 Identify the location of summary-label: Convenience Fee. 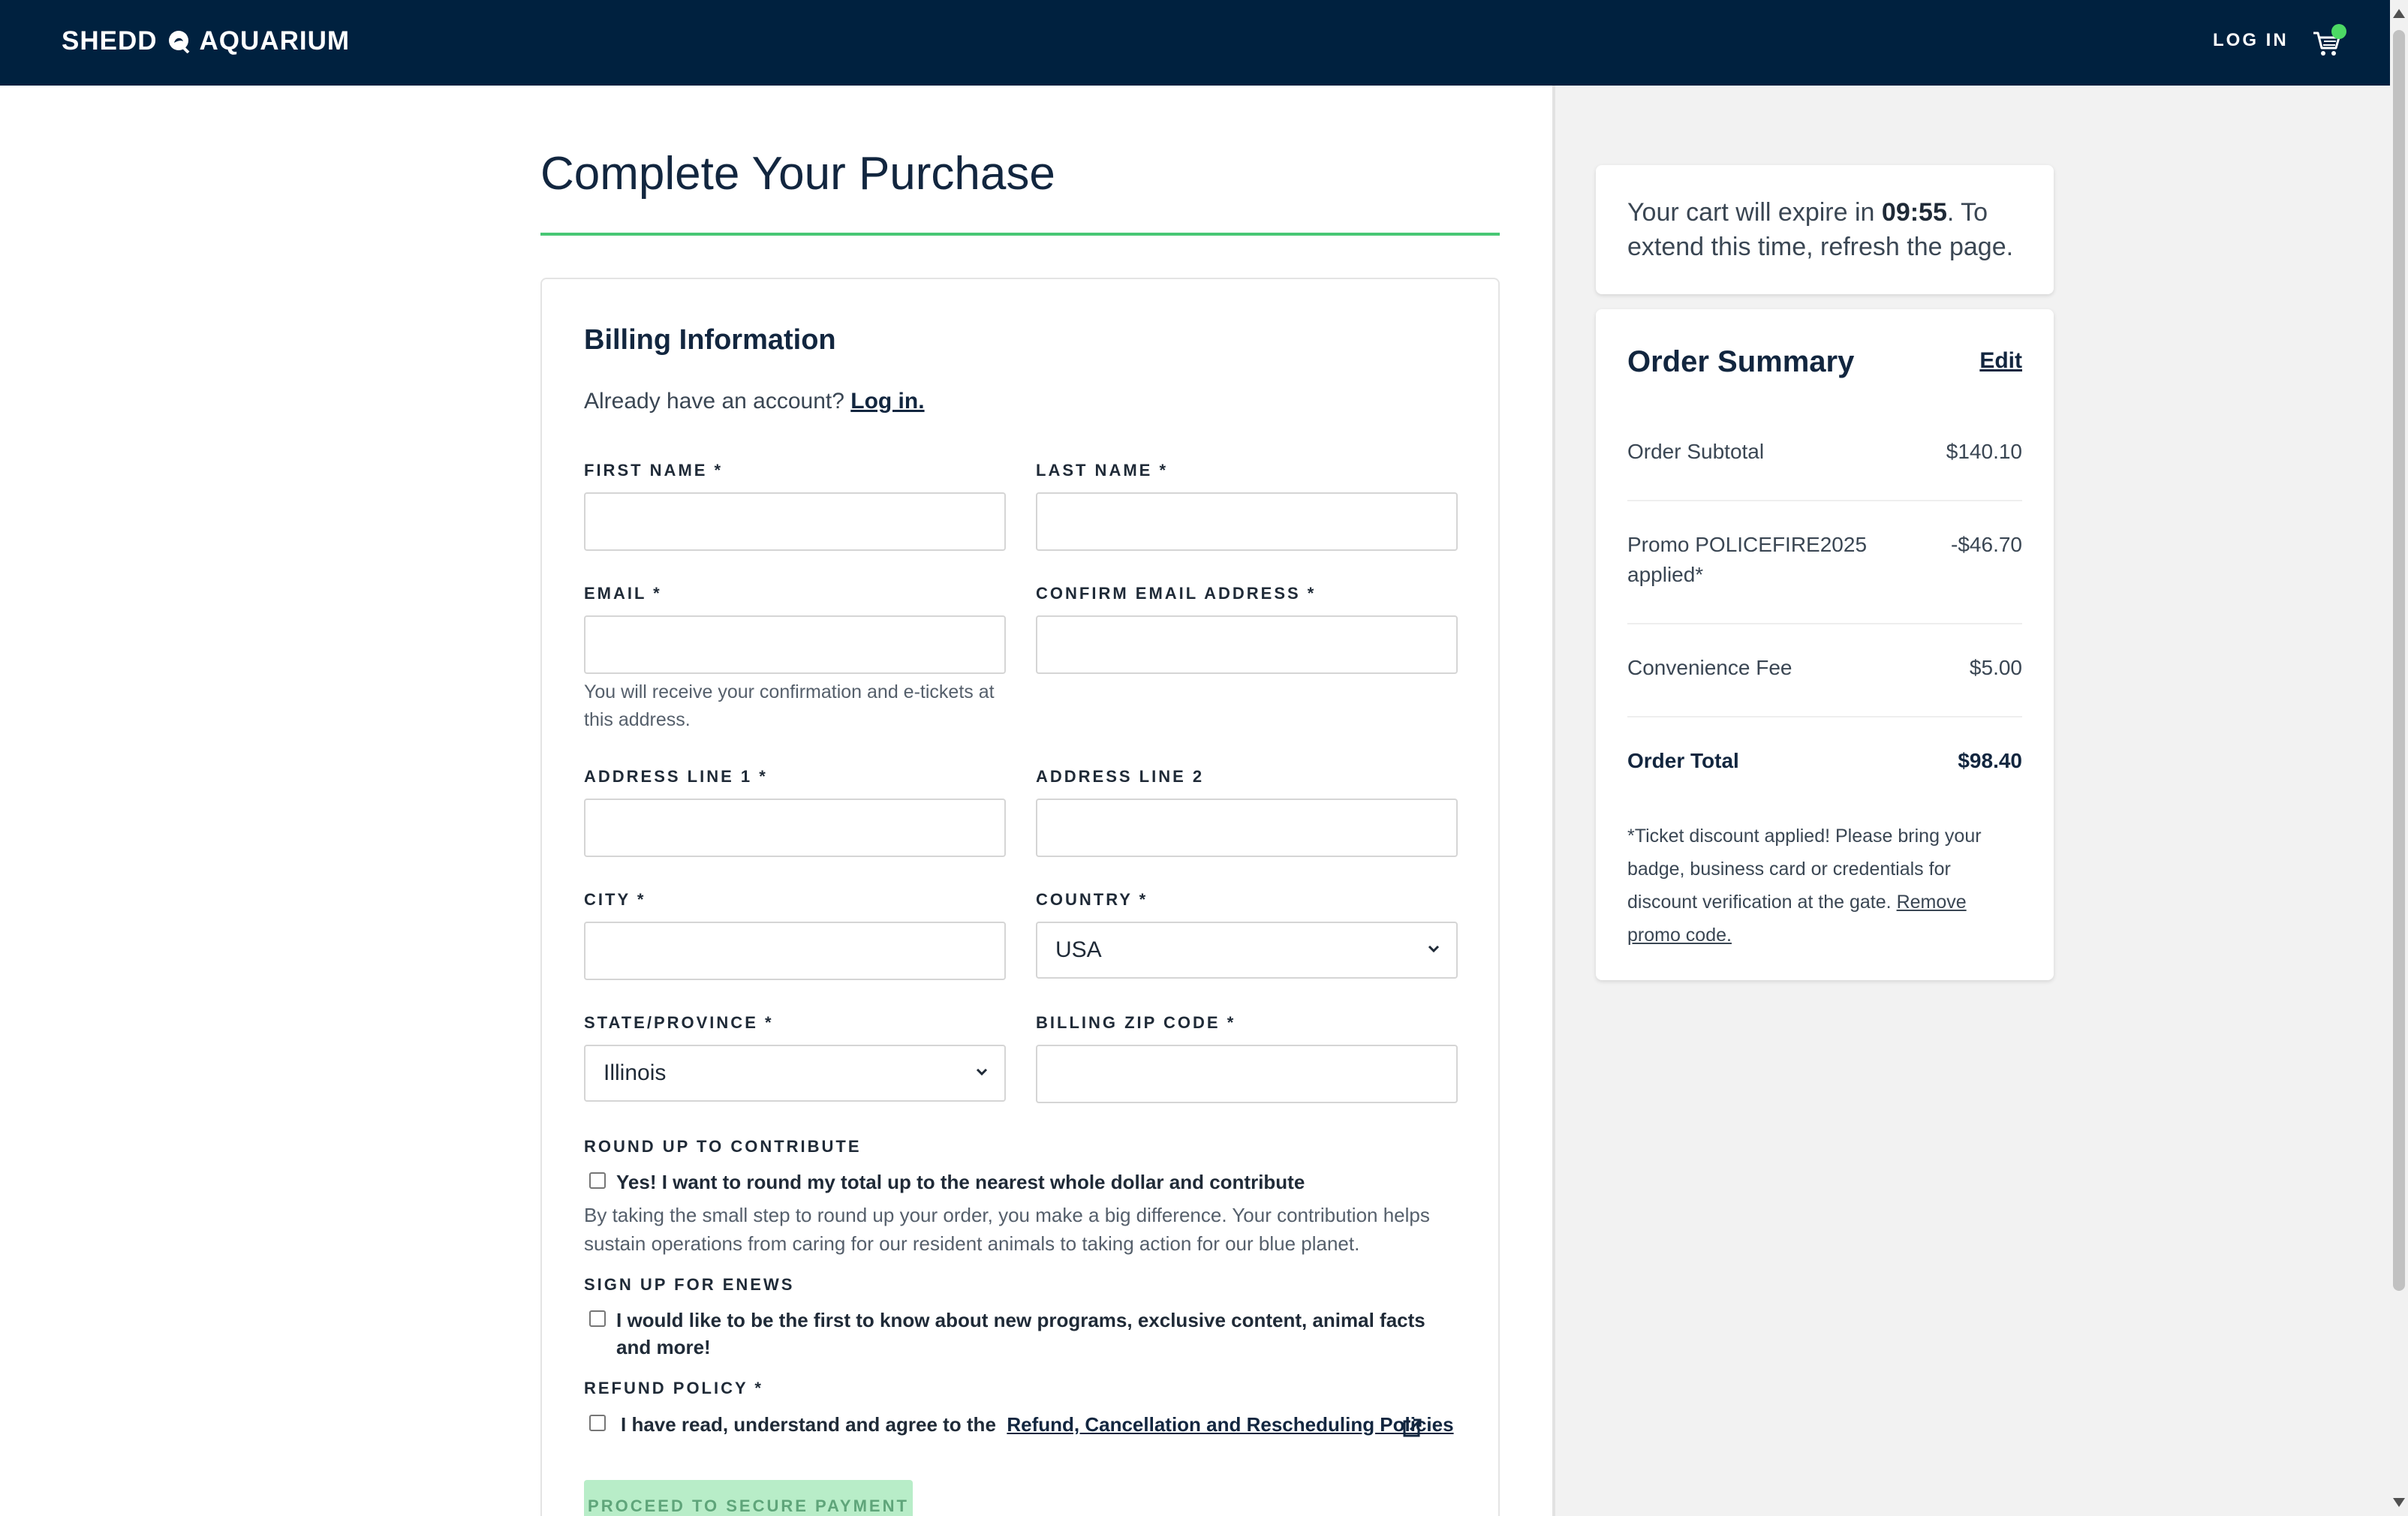
(1709, 667).